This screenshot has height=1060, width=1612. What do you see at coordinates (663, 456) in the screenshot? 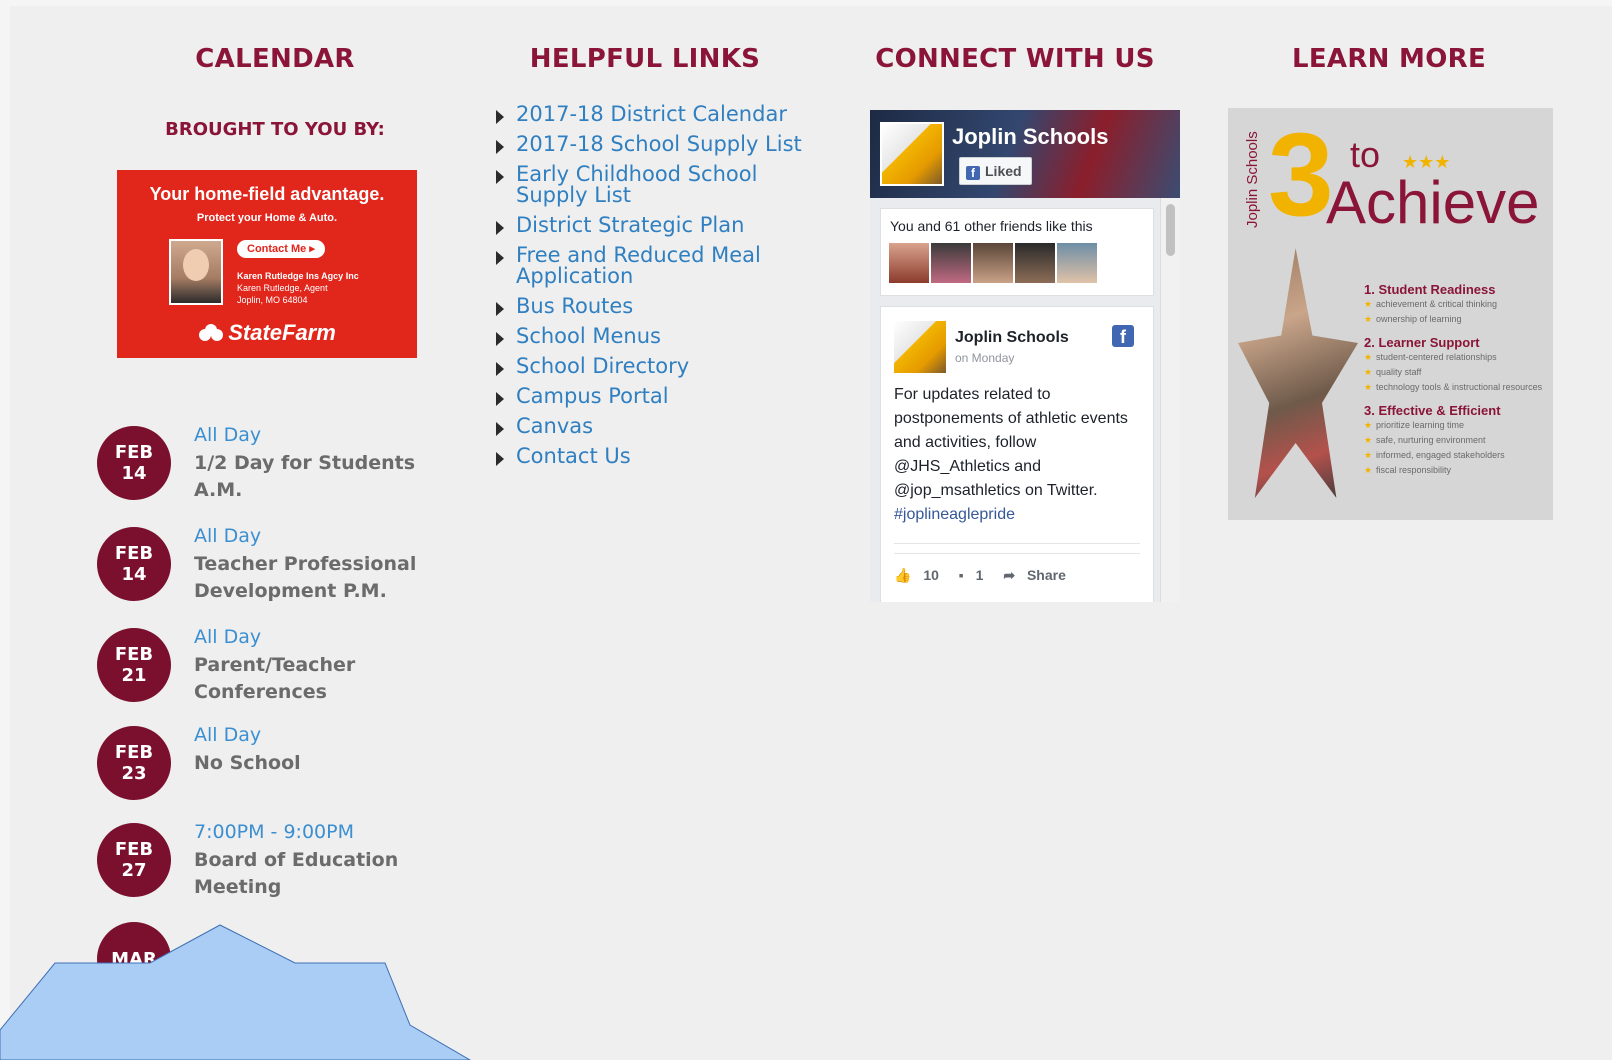
I see `helpful-link: Contact Us` at bounding box center [663, 456].